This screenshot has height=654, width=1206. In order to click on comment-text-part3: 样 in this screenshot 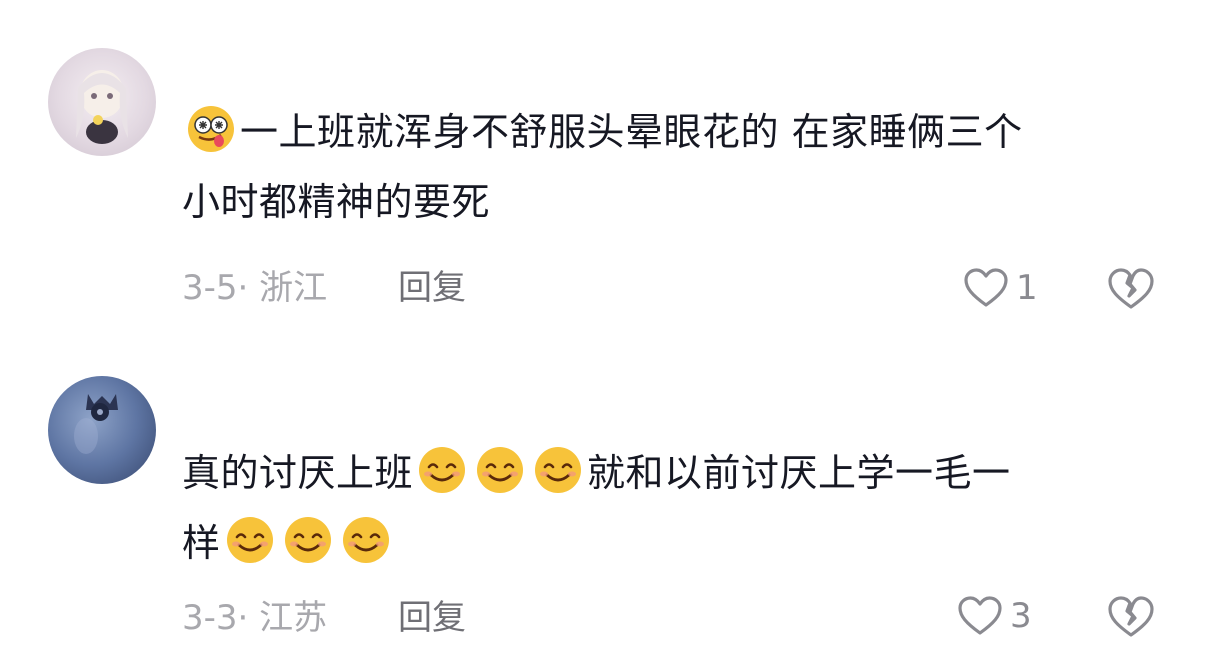, I will do `click(201, 543)`.